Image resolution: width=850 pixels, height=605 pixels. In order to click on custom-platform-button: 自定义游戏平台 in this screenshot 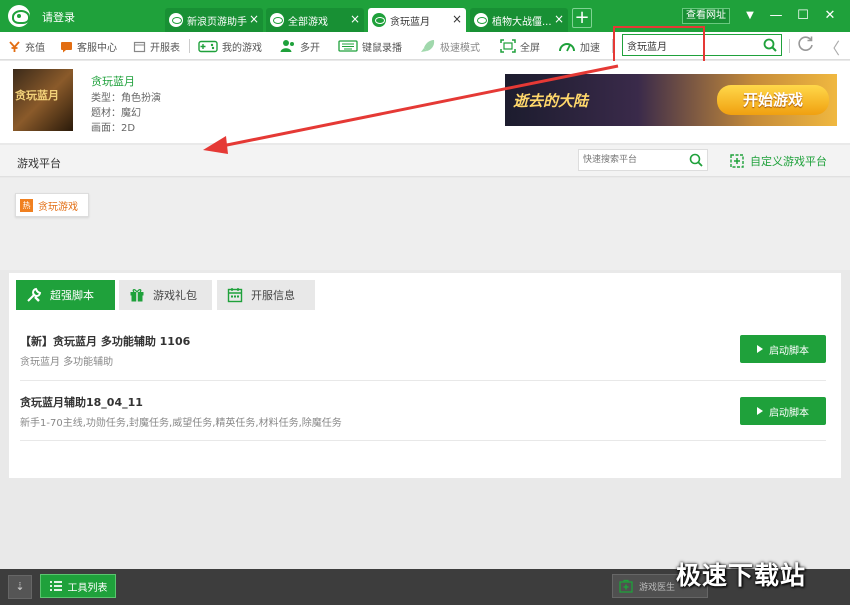, I will do `click(778, 161)`.